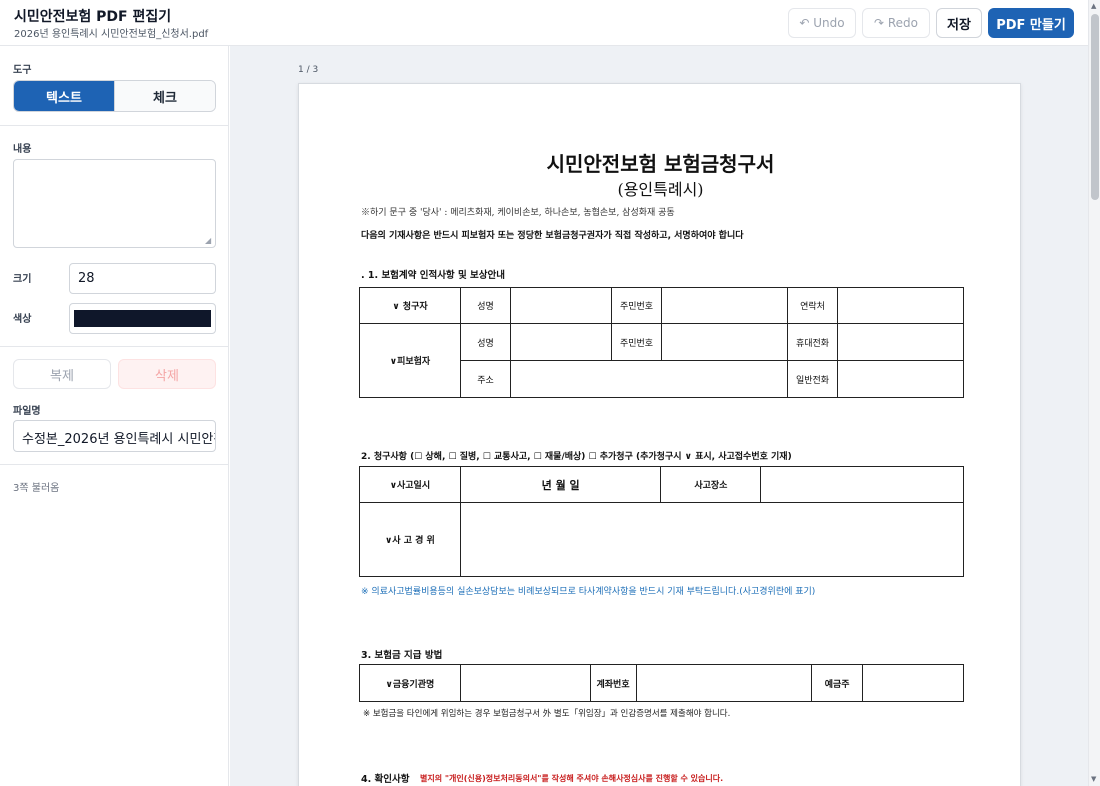  What do you see at coordinates (385, 779) in the screenshot?
I see `section-4-heading: 4. 확인사항` at bounding box center [385, 779].